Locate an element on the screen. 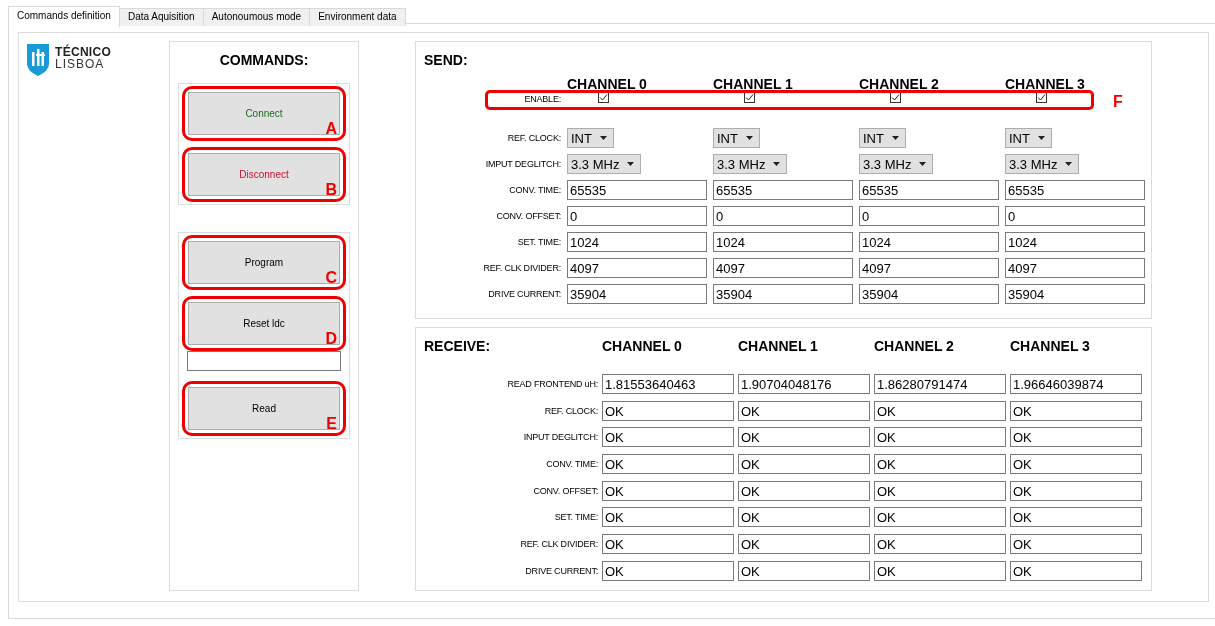 The height and width of the screenshot is (626, 1215). channel-heading: CHANNEL 0 is located at coordinates (607, 84).